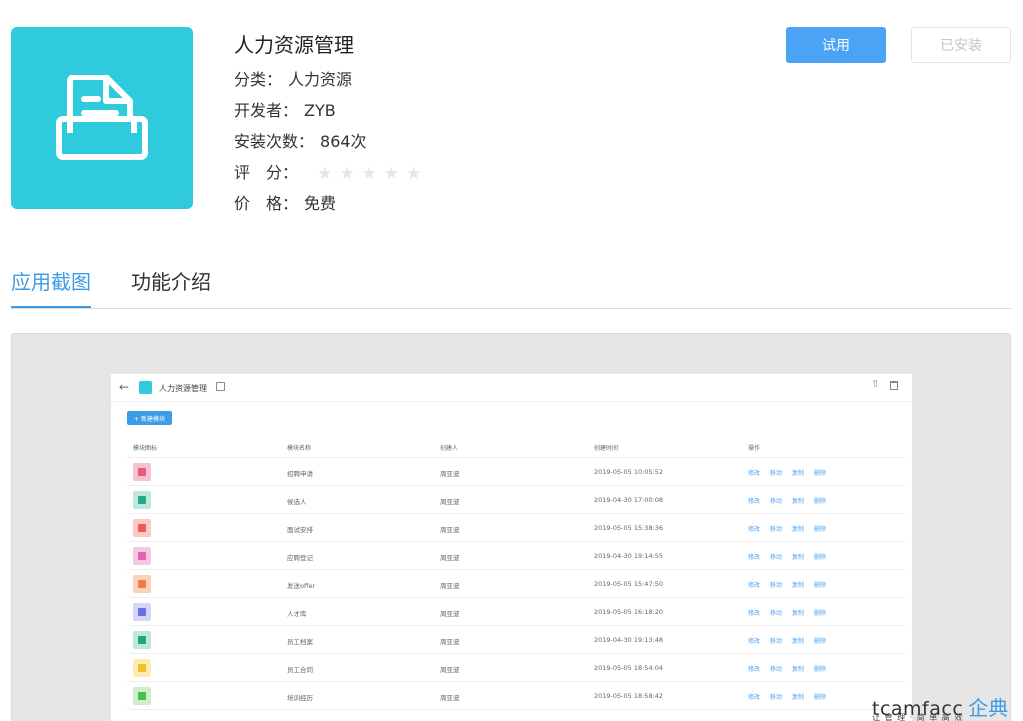 The width and height of the screenshot is (1023, 721). What do you see at coordinates (285, 204) in the screenshot?
I see `price-row: 价 格： 免费` at bounding box center [285, 204].